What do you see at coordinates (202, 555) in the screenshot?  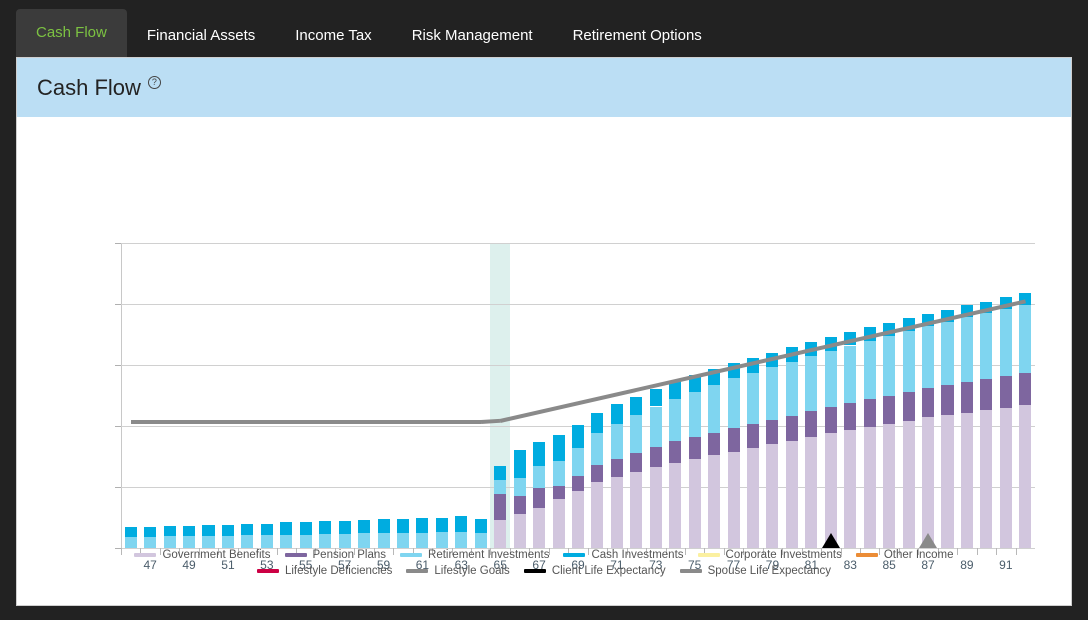 I see `legend-item: Government Benefits` at bounding box center [202, 555].